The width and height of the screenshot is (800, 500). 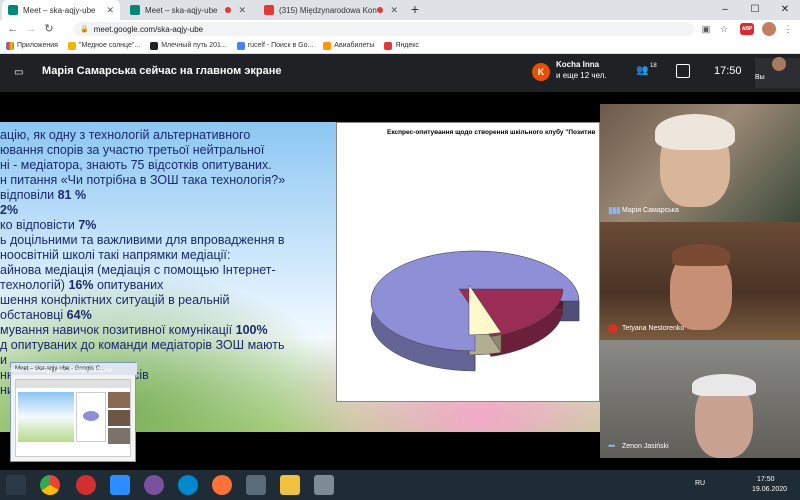 I want to click on slide-line-text: відповіли, so click(x=29, y=195).